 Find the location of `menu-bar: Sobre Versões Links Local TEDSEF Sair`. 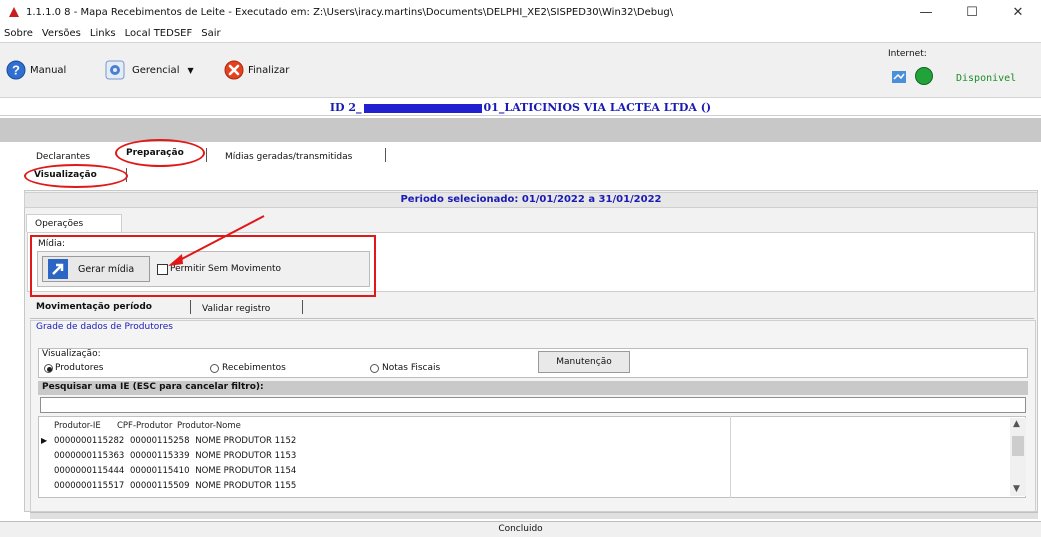

menu-bar: Sobre Versões Links Local TEDSEF Sair is located at coordinates (115, 33).